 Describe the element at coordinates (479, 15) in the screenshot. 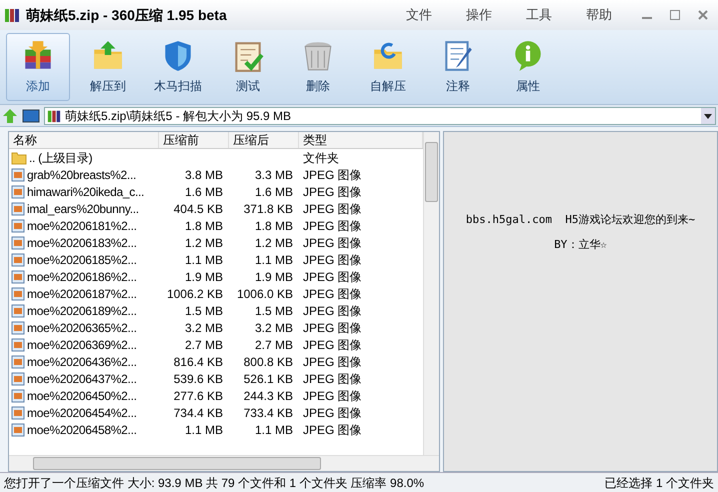

I see `menu-item: 操作` at that location.